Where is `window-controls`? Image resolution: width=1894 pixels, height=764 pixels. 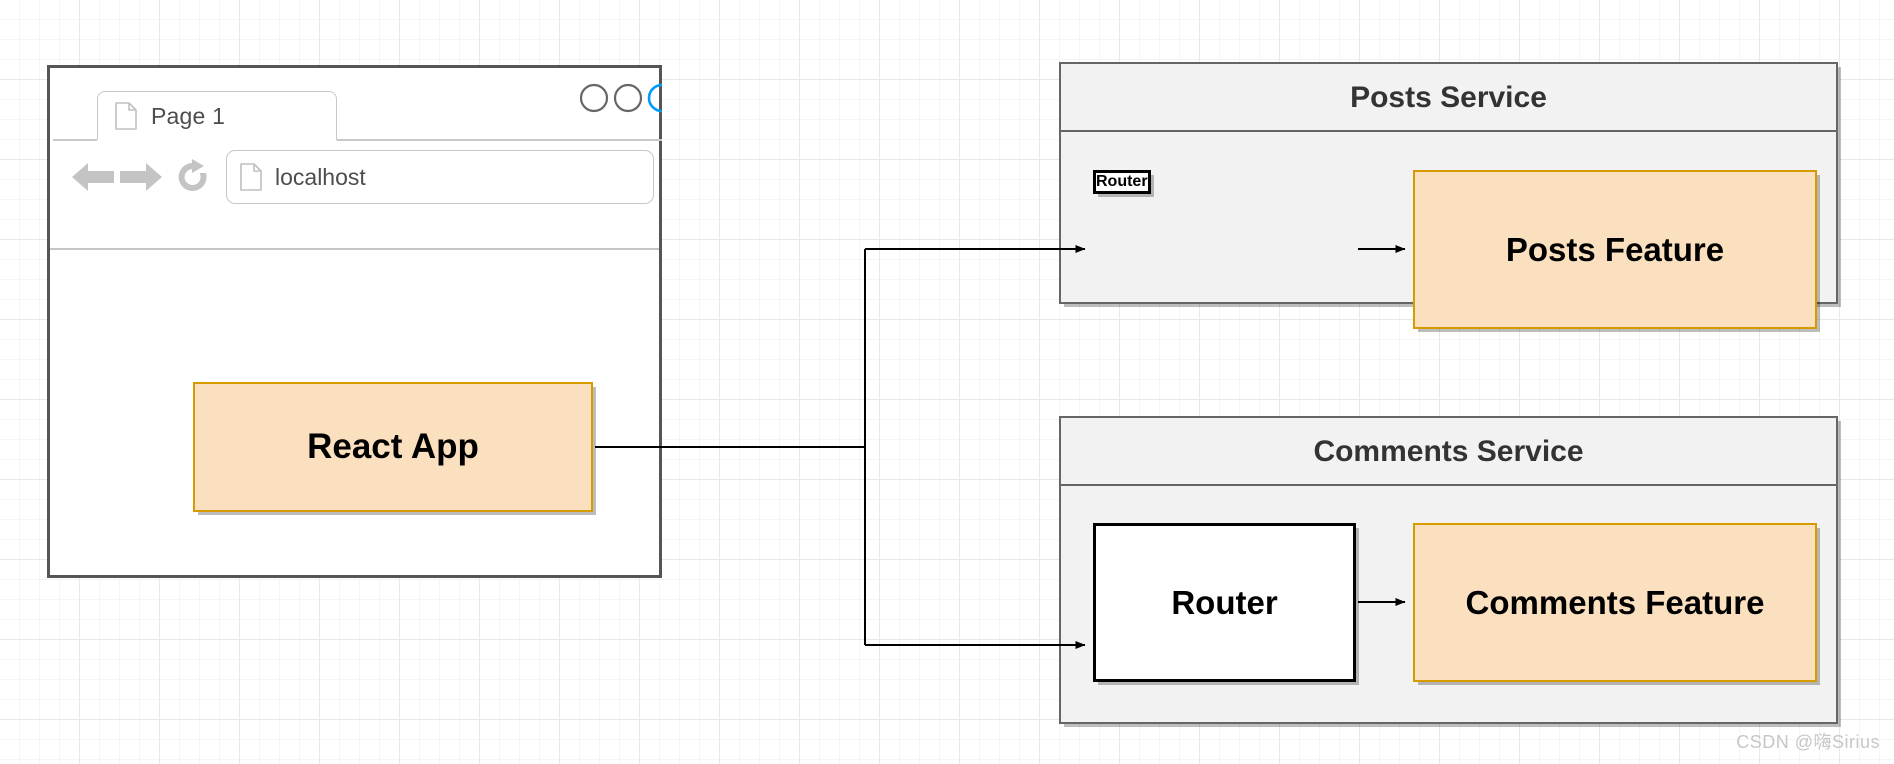
window-controls is located at coordinates (621, 98).